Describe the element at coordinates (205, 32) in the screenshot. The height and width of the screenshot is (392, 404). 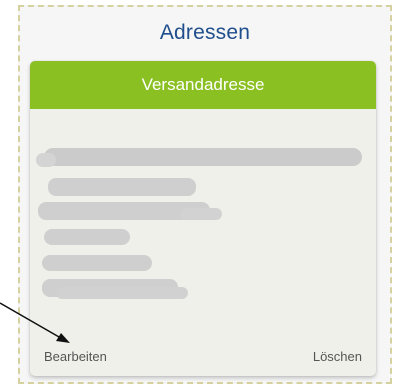
I see `section-title: Adressen` at that location.